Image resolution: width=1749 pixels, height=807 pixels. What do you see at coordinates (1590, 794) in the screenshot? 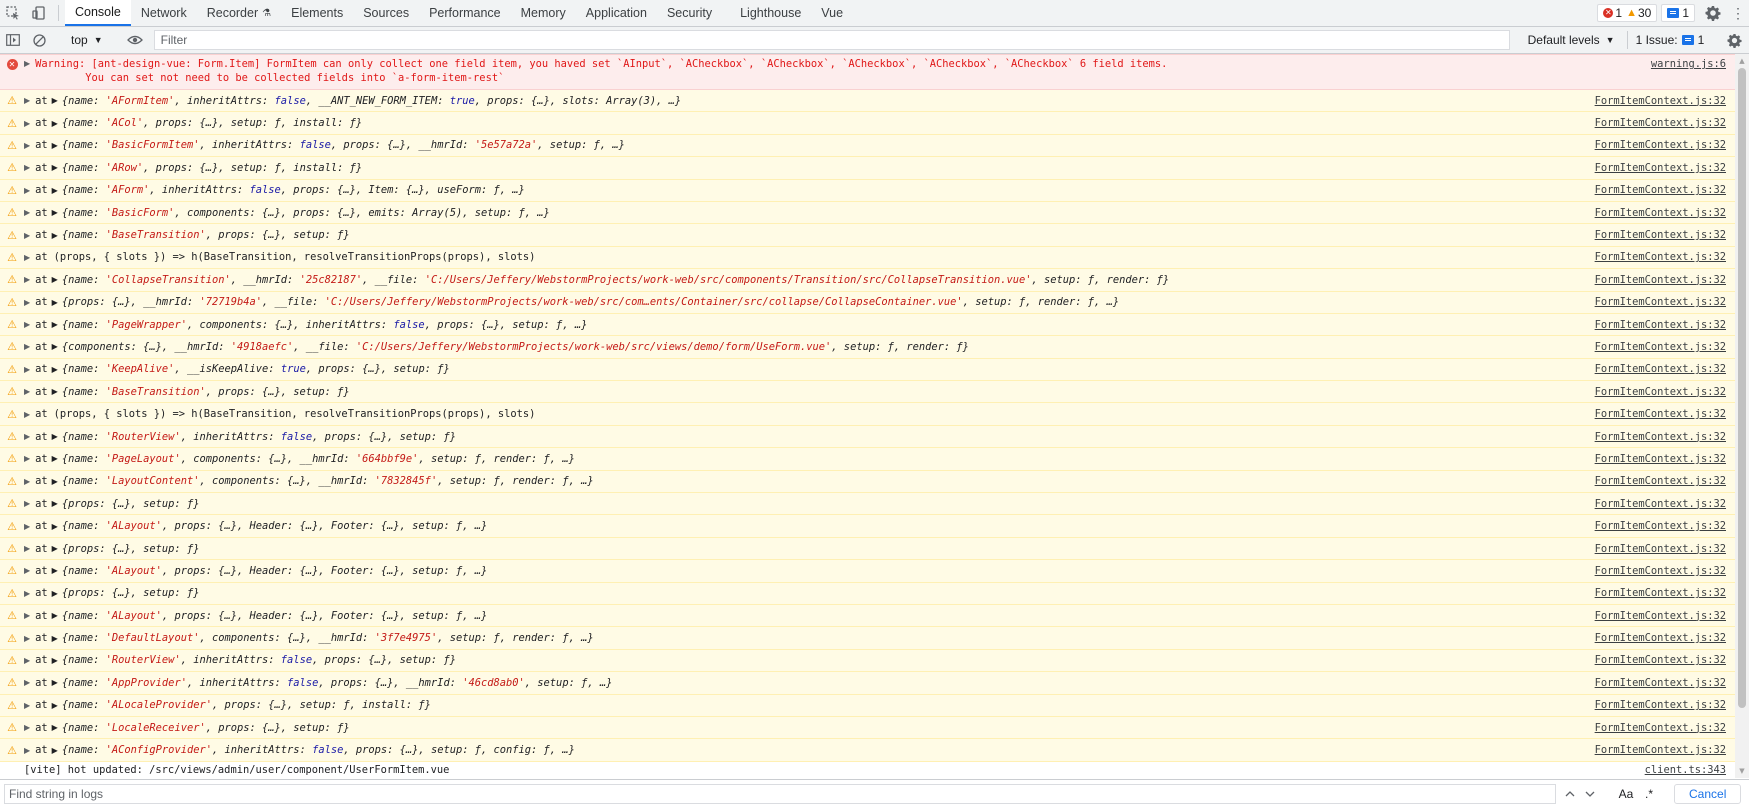
I see `find-next-icon` at bounding box center [1590, 794].